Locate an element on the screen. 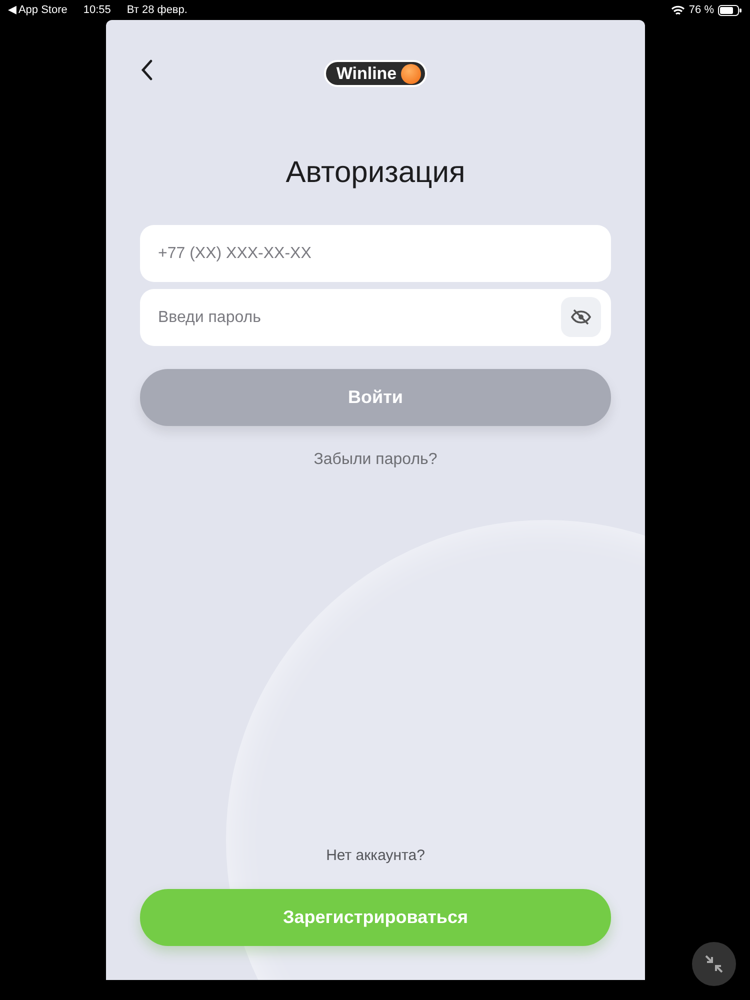 This screenshot has width=750, height=1000. battery-percent: 76 % is located at coordinates (701, 10).